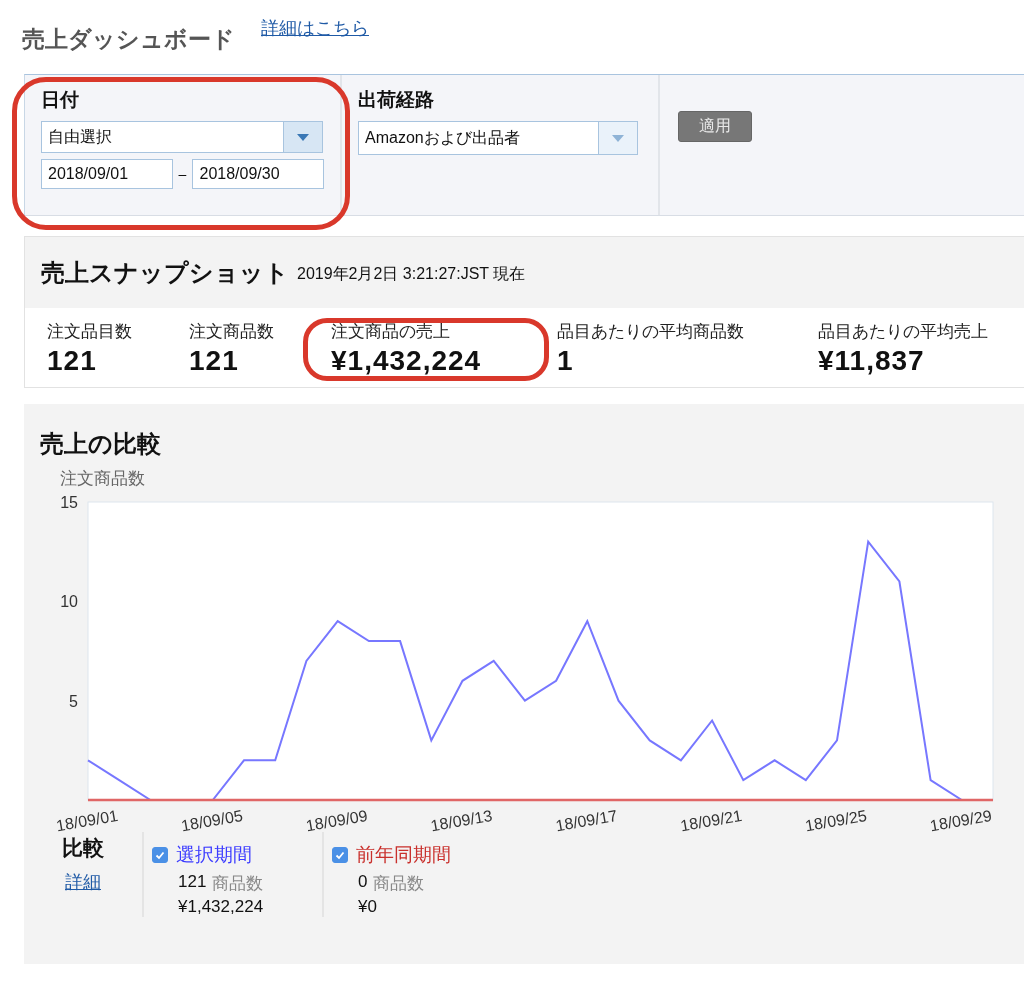  Describe the element at coordinates (498, 138) in the screenshot. I see `dropdown: Amazonおよび出品者` at that location.